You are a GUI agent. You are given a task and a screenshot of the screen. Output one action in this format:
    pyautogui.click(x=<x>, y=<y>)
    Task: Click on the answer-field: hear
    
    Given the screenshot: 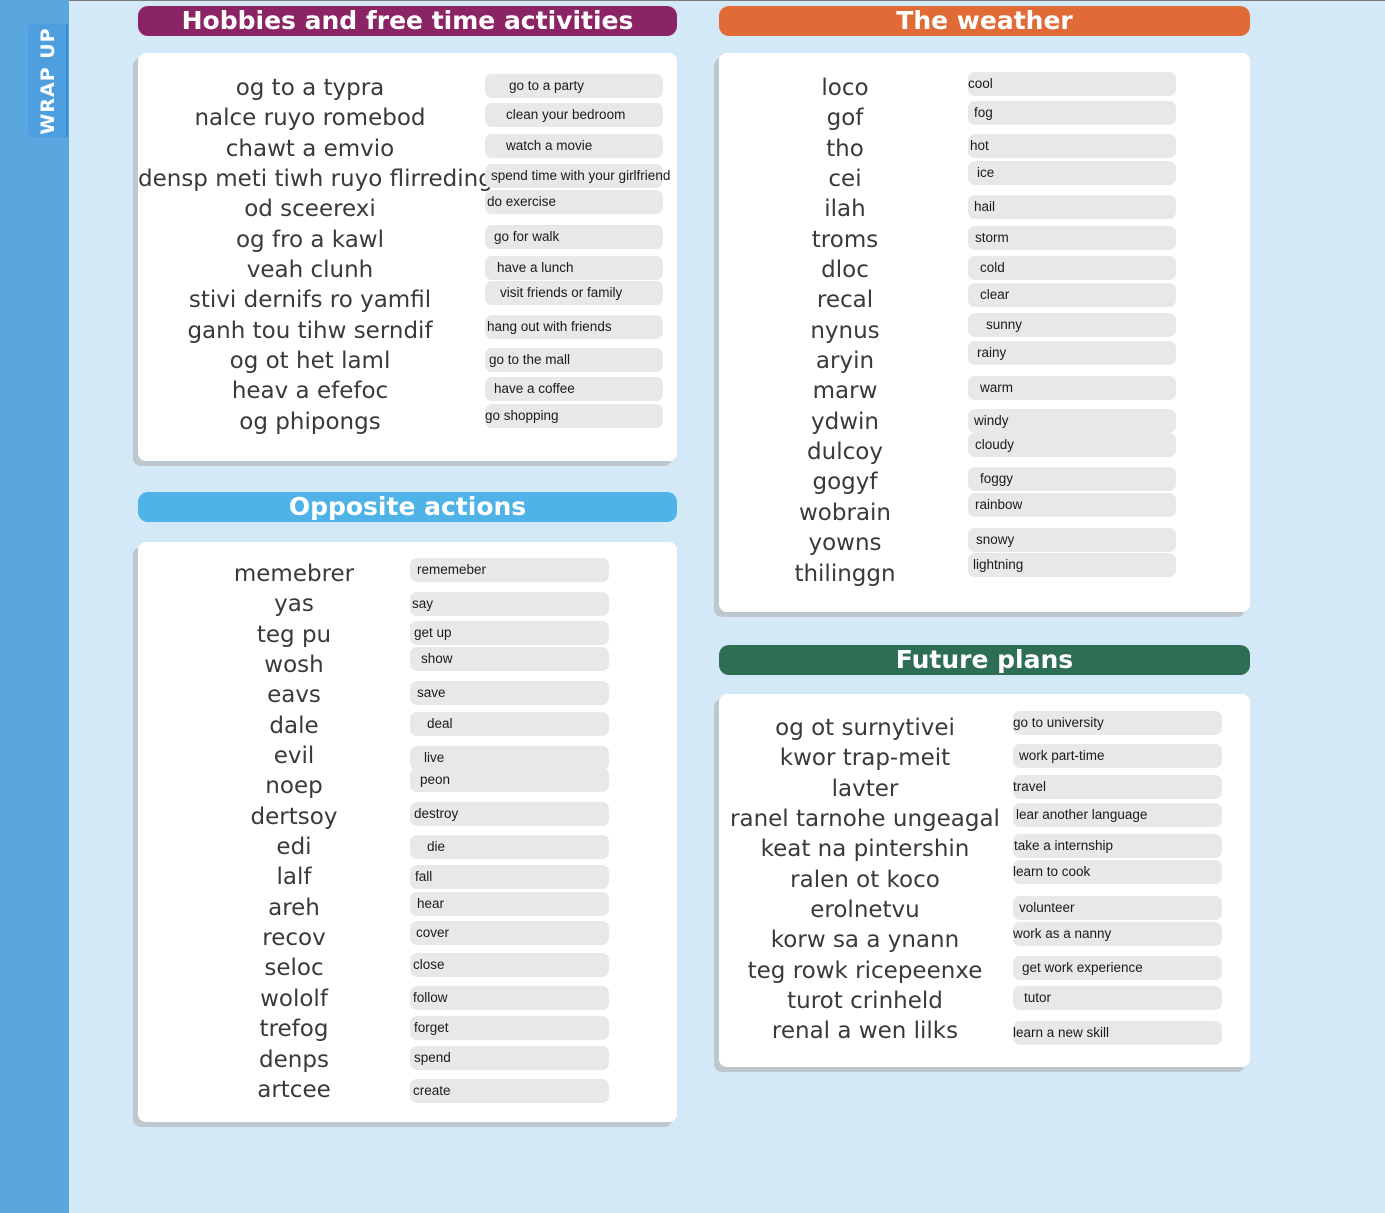 What is the action you would take?
    pyautogui.click(x=509, y=904)
    